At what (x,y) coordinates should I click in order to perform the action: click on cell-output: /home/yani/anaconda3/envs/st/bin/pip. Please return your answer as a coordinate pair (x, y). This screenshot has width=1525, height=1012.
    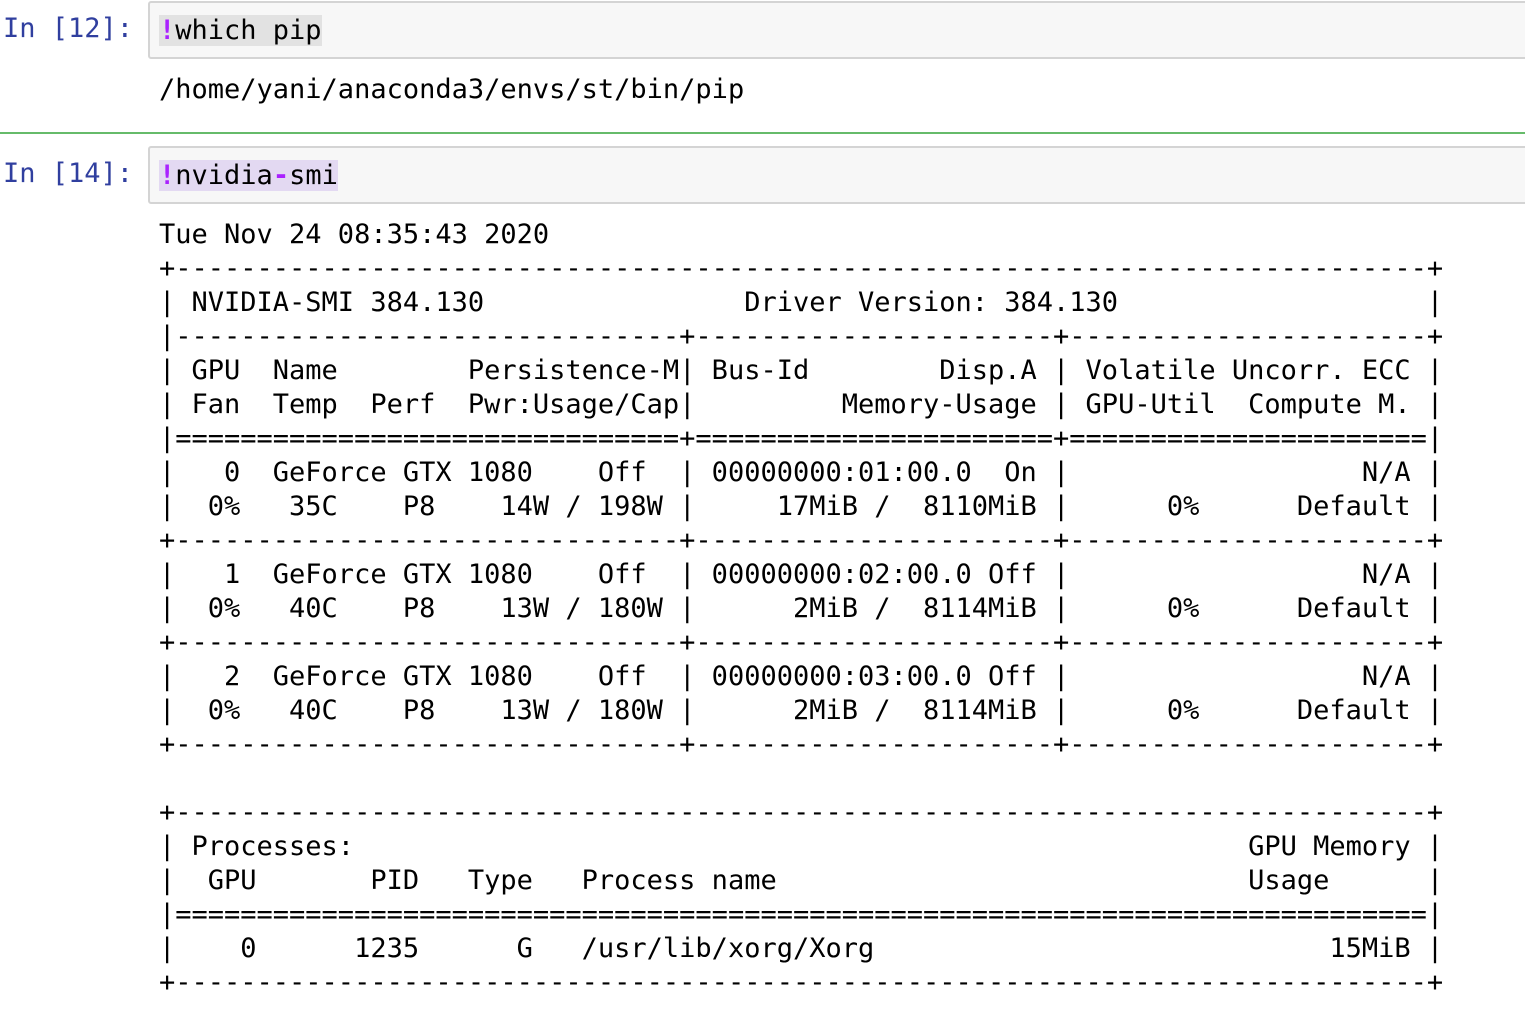
    Looking at the image, I should click on (452, 89).